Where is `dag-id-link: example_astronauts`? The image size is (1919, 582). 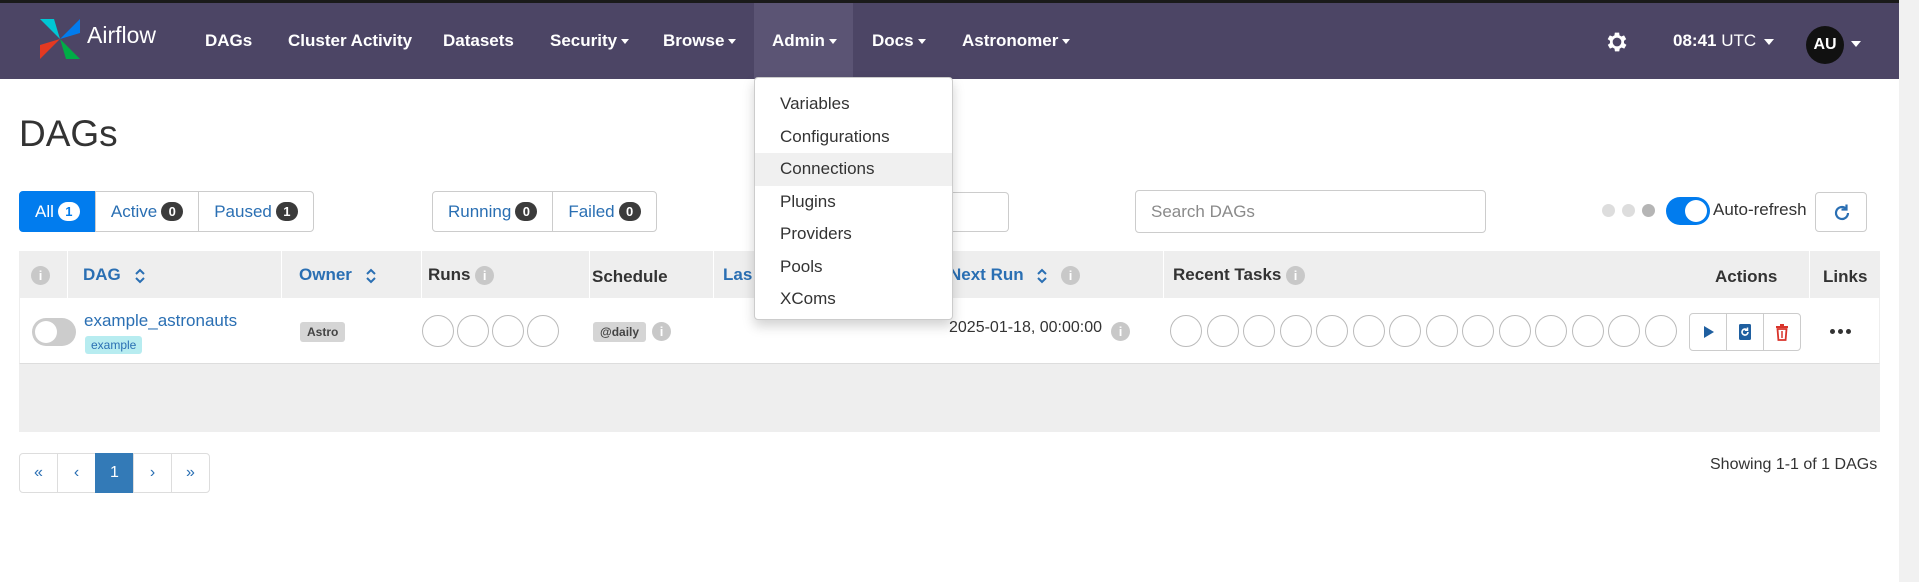 dag-id-link: example_astronauts is located at coordinates (160, 321).